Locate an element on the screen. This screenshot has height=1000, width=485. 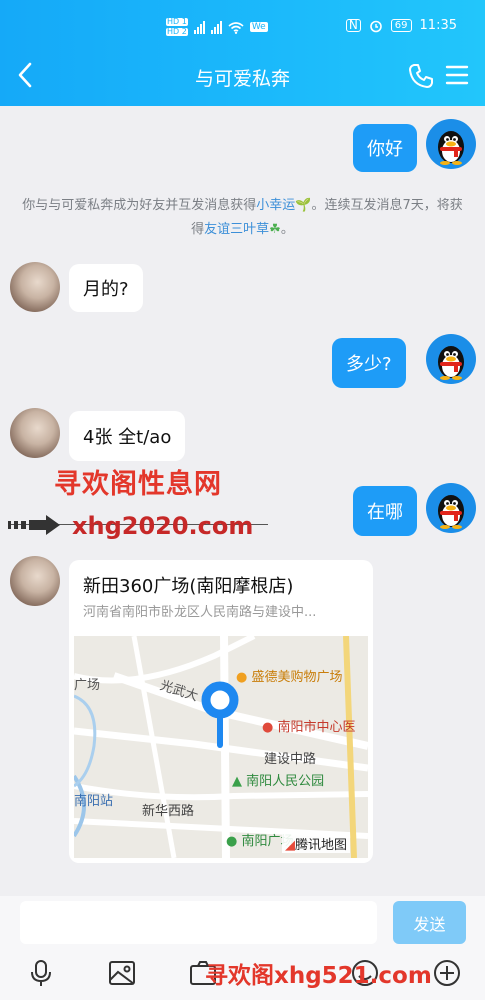
message-bubble-incoming: 月的? is located at coordinates (106, 288).